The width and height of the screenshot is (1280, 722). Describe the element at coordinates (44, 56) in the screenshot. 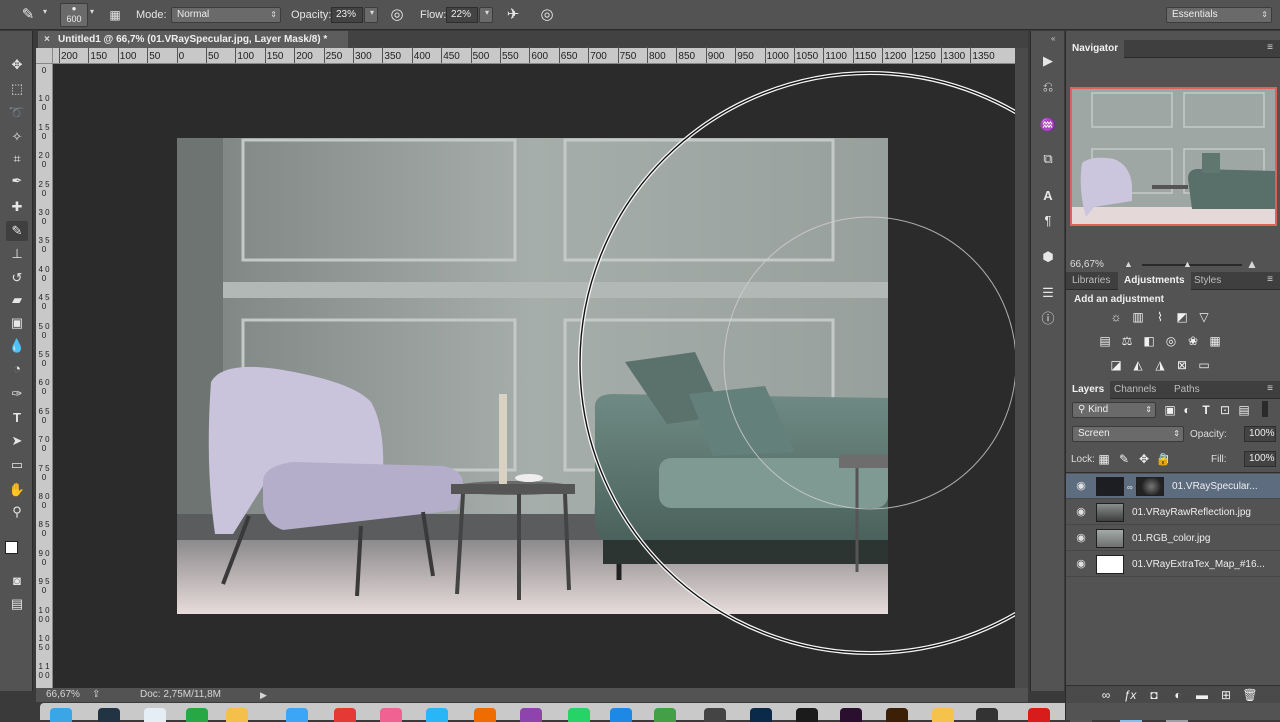

I see `ruler-origin` at that location.